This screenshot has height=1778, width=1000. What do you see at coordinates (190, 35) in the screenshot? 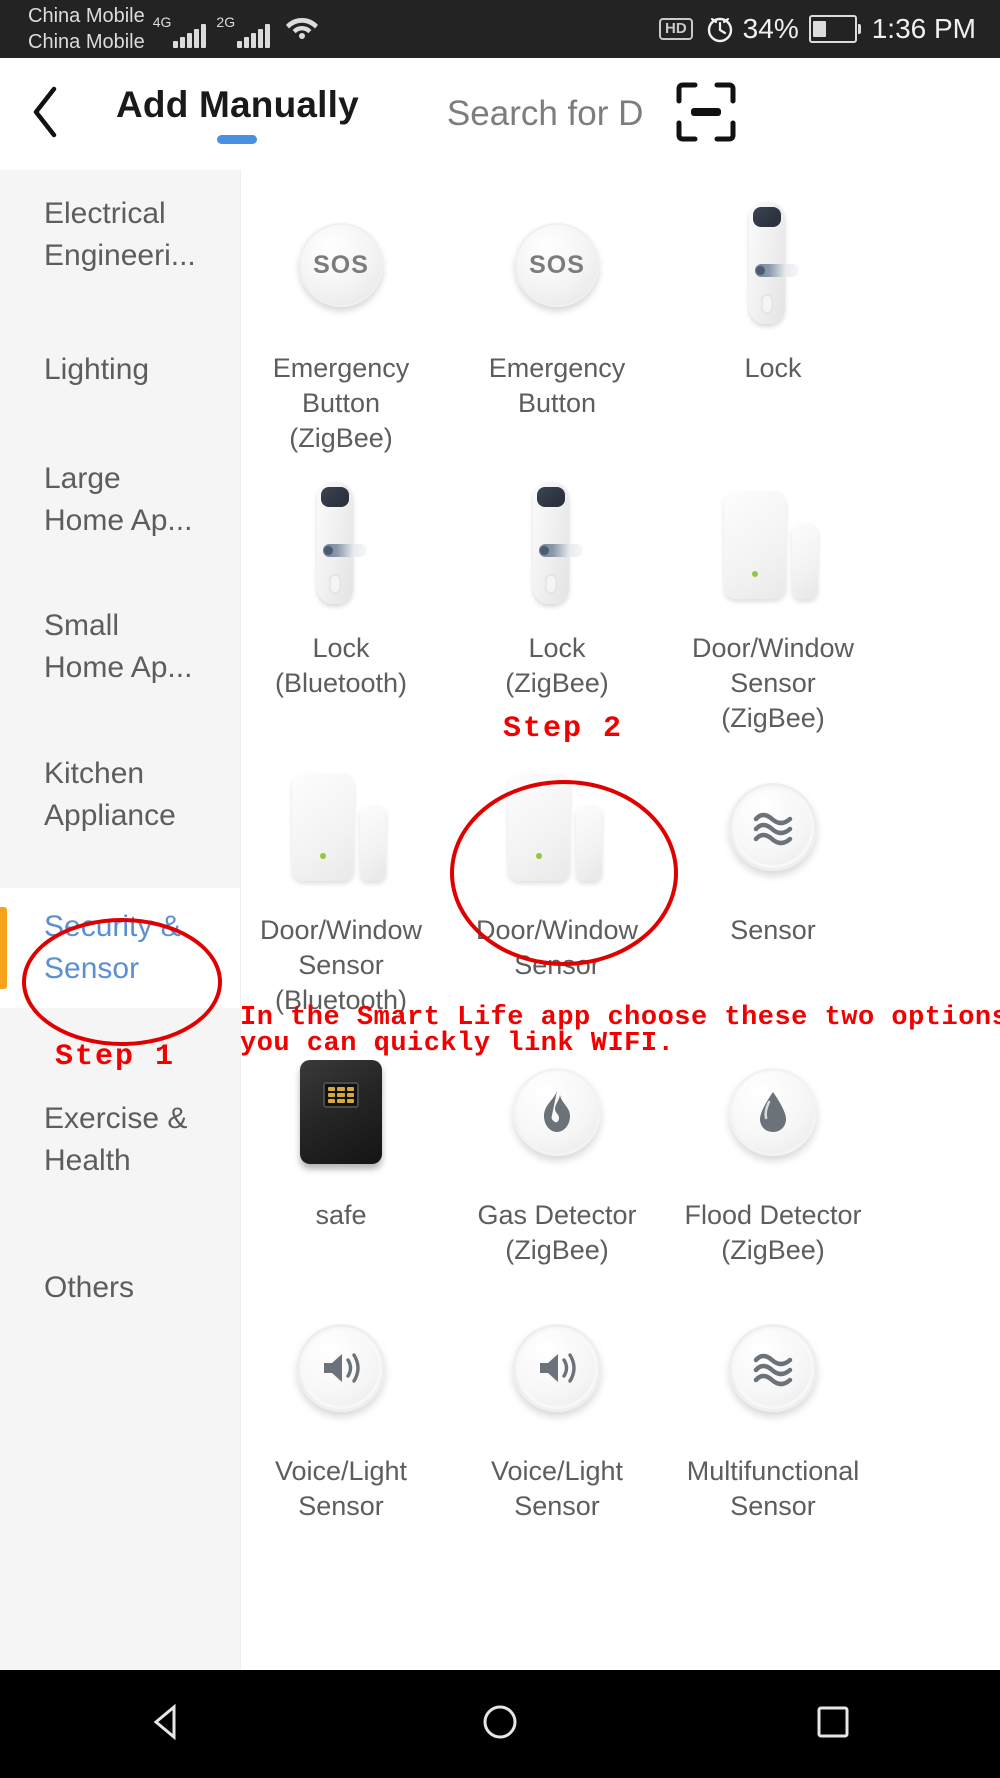
I see `signal-bars-primary-icon` at bounding box center [190, 35].